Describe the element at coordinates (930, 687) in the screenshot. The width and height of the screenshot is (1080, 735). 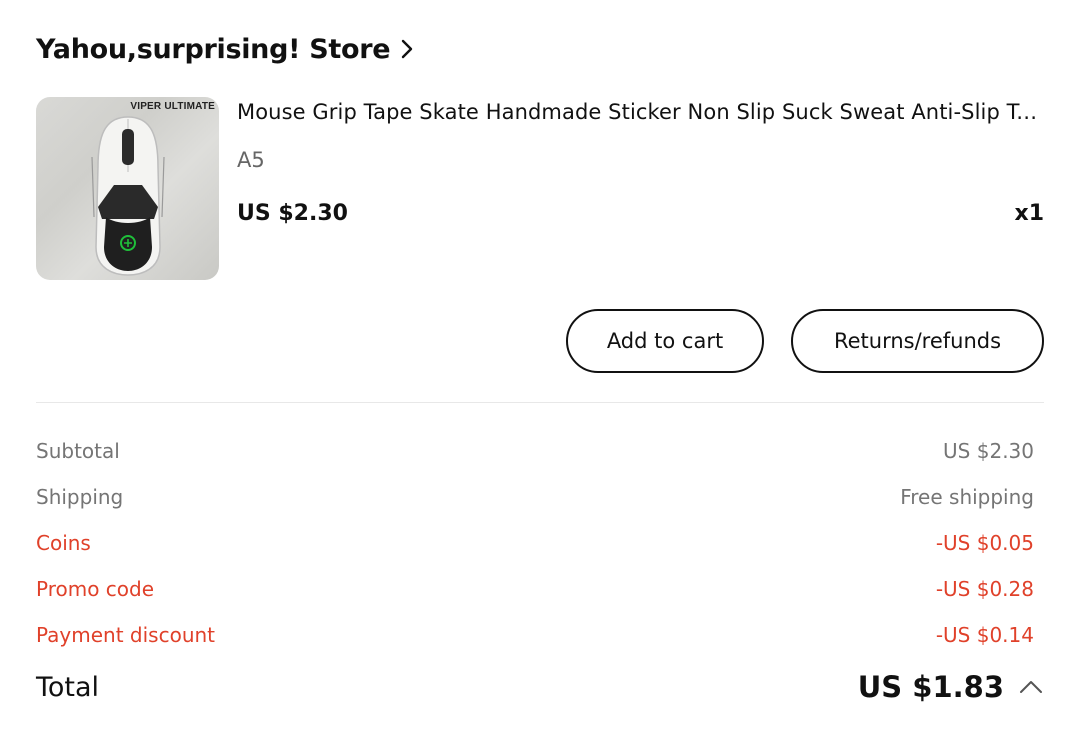
I see `total-value: US $1.83` at that location.